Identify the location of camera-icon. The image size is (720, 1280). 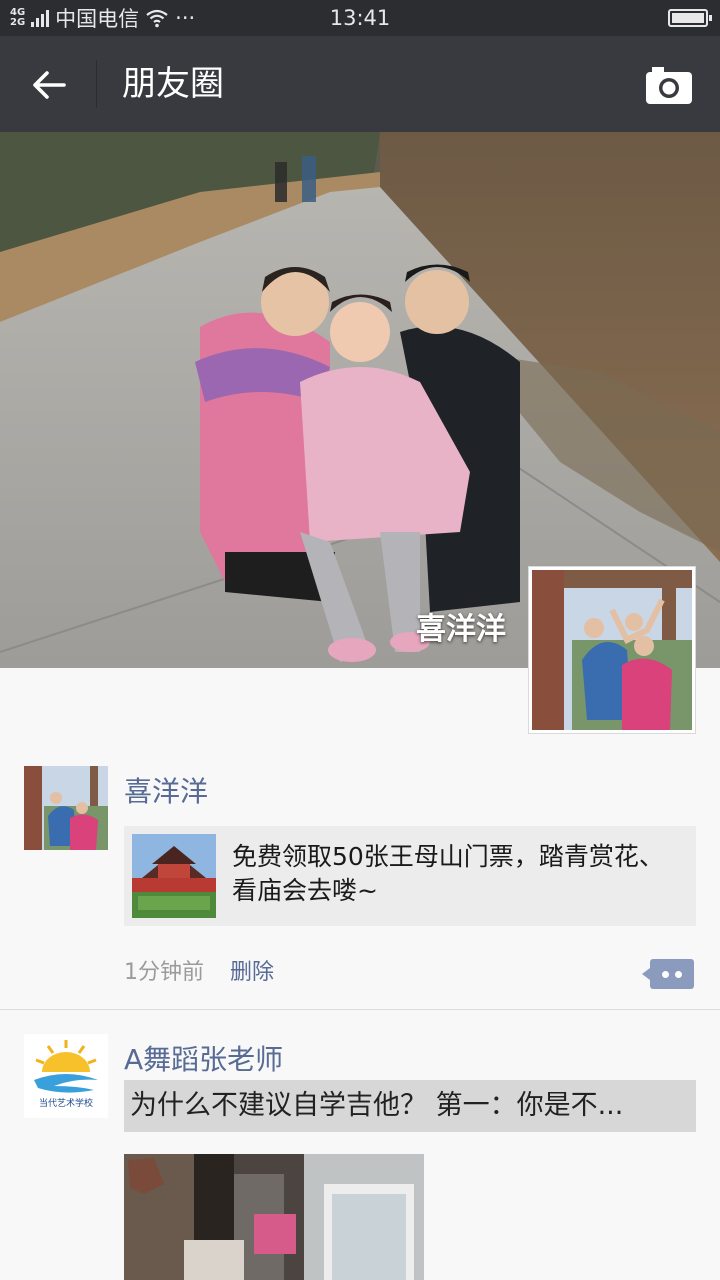
(669, 85).